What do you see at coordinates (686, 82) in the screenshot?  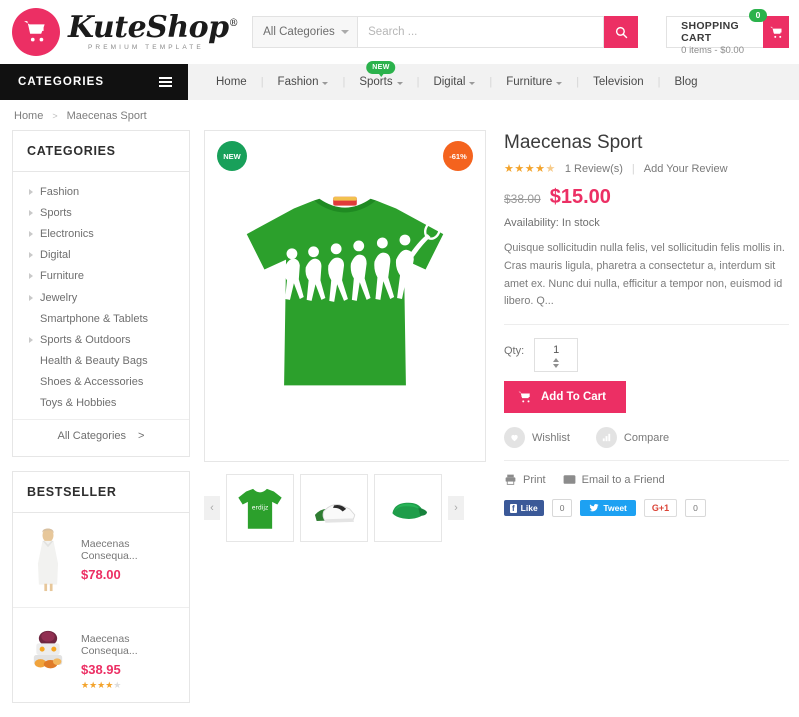 I see `nav-item-blog: Blog` at bounding box center [686, 82].